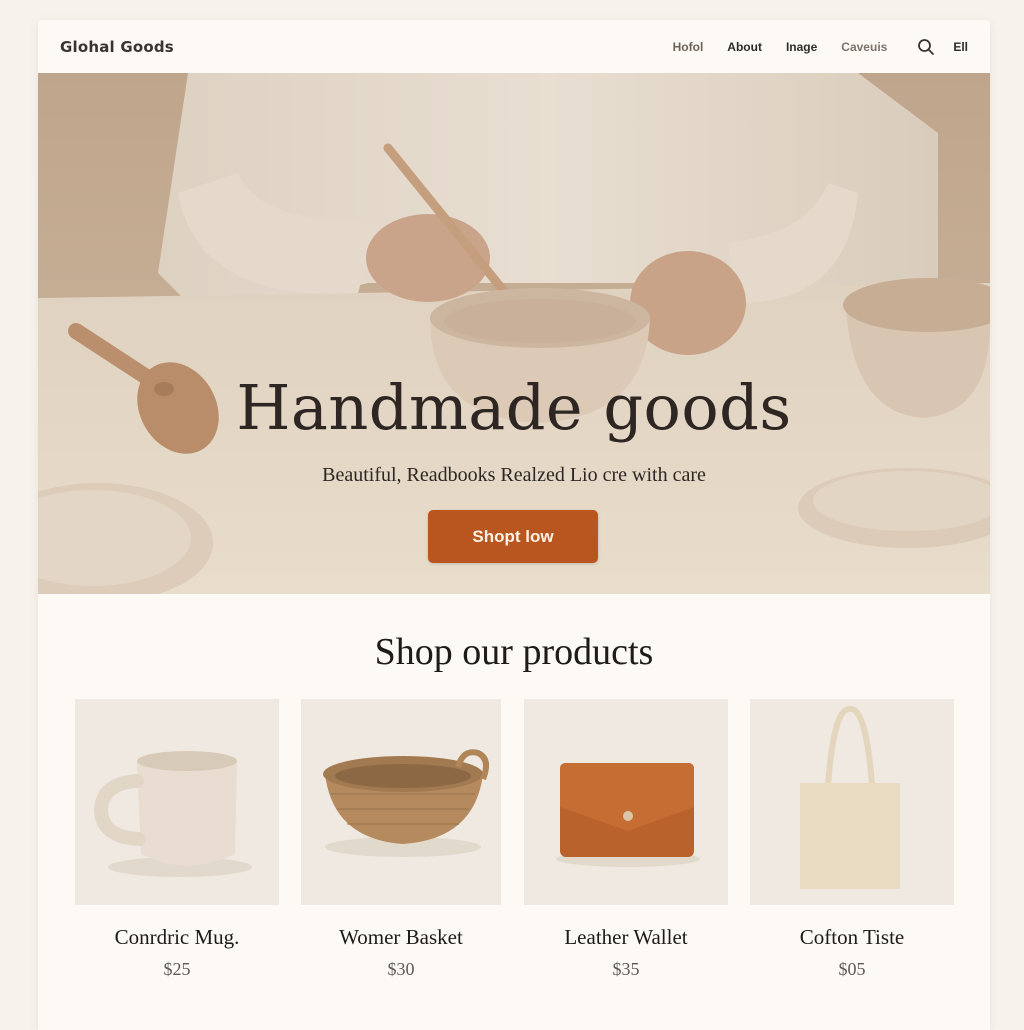  I want to click on search-icon, so click(926, 47).